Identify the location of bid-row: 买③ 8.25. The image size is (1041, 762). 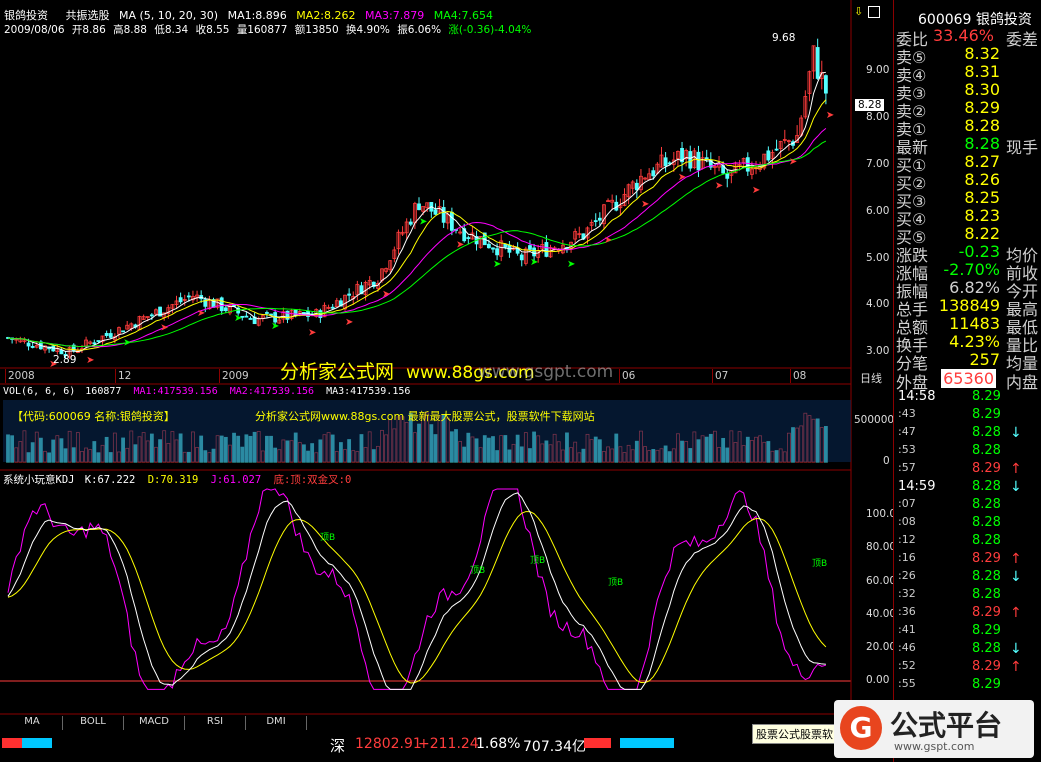
(967, 199).